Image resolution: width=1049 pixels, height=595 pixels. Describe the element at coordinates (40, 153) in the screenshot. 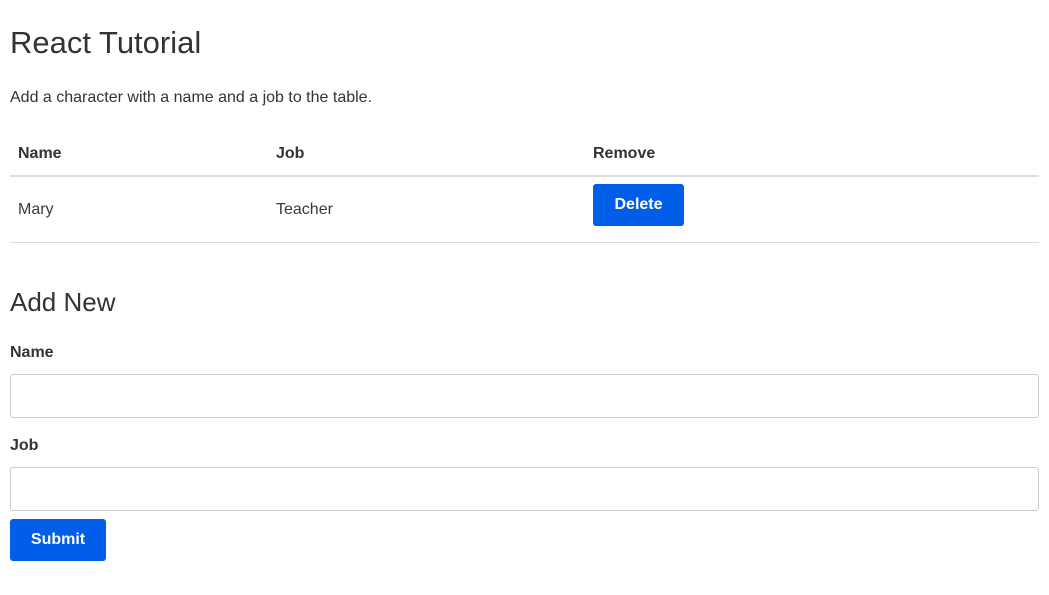

I see `column-header-name: Name` at that location.